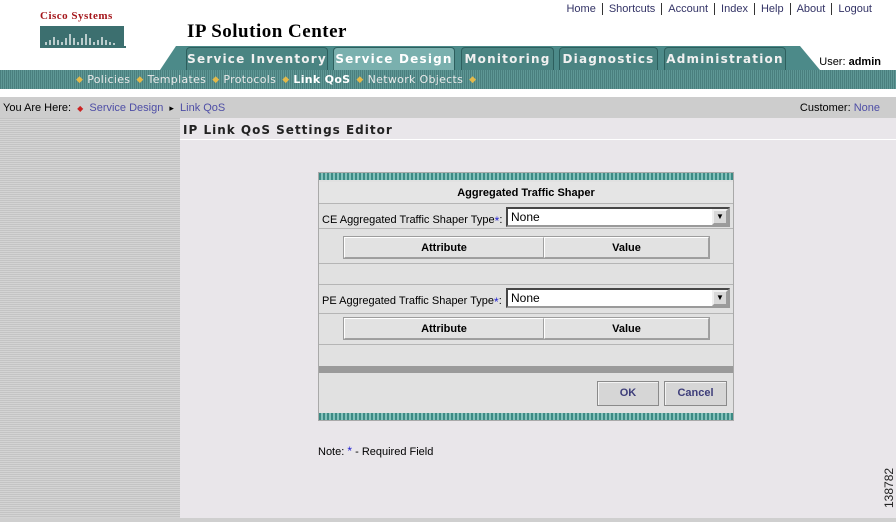 Image resolution: width=896 pixels, height=522 pixels. I want to click on pe-shaper-label: PE Aggregated Traffic Shaper Type*:, so click(412, 302).